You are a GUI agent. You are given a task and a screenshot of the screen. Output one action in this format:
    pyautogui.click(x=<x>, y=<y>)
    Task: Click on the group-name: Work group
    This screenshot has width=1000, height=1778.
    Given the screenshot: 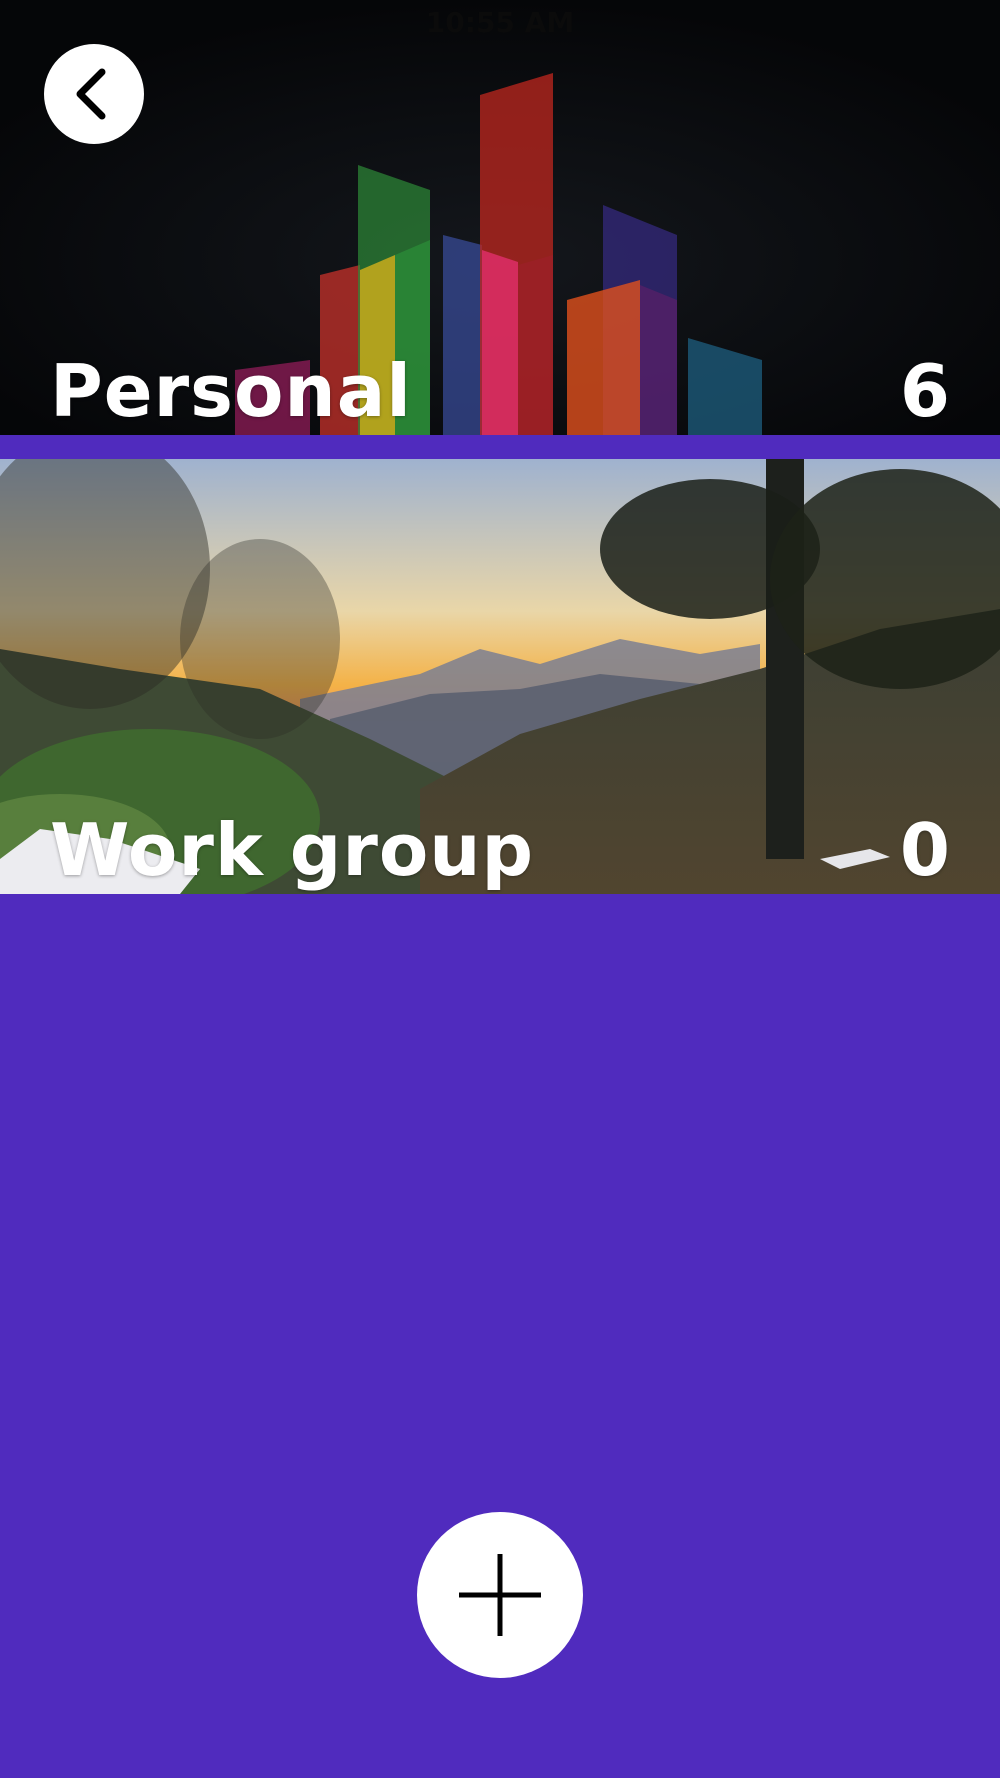 What is the action you would take?
    pyautogui.click(x=292, y=850)
    